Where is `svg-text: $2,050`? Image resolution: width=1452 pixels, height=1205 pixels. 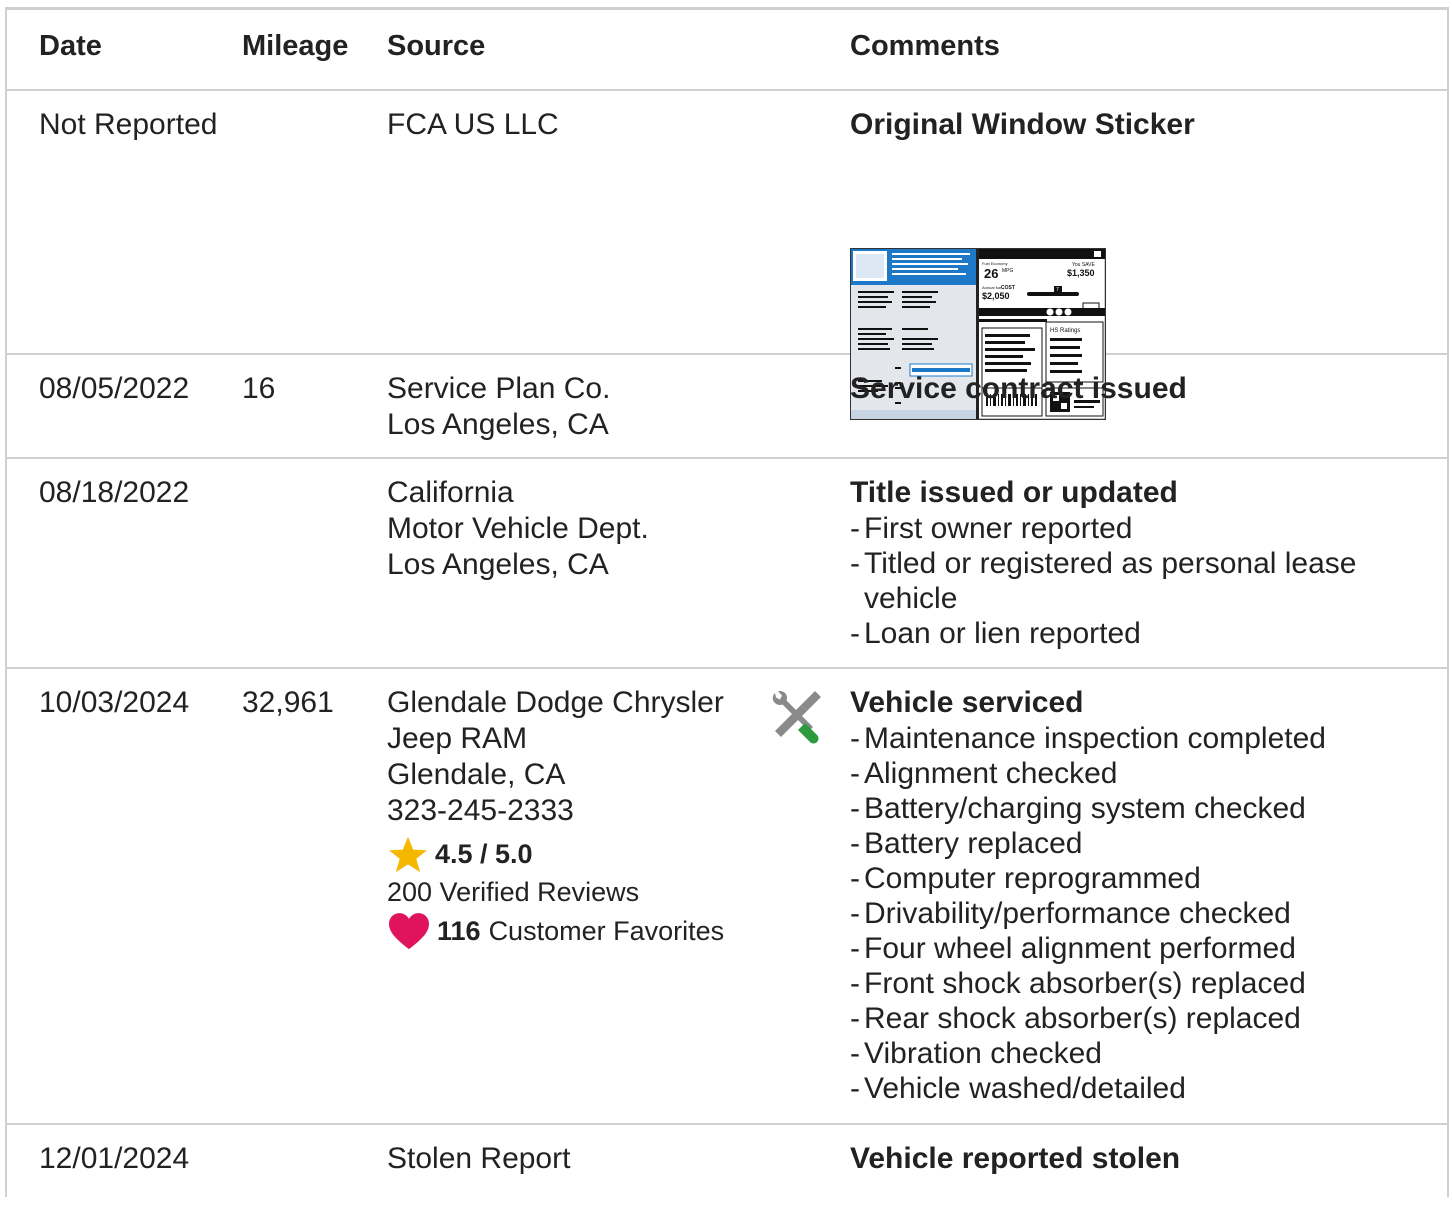 svg-text: $2,050 is located at coordinates (996, 296).